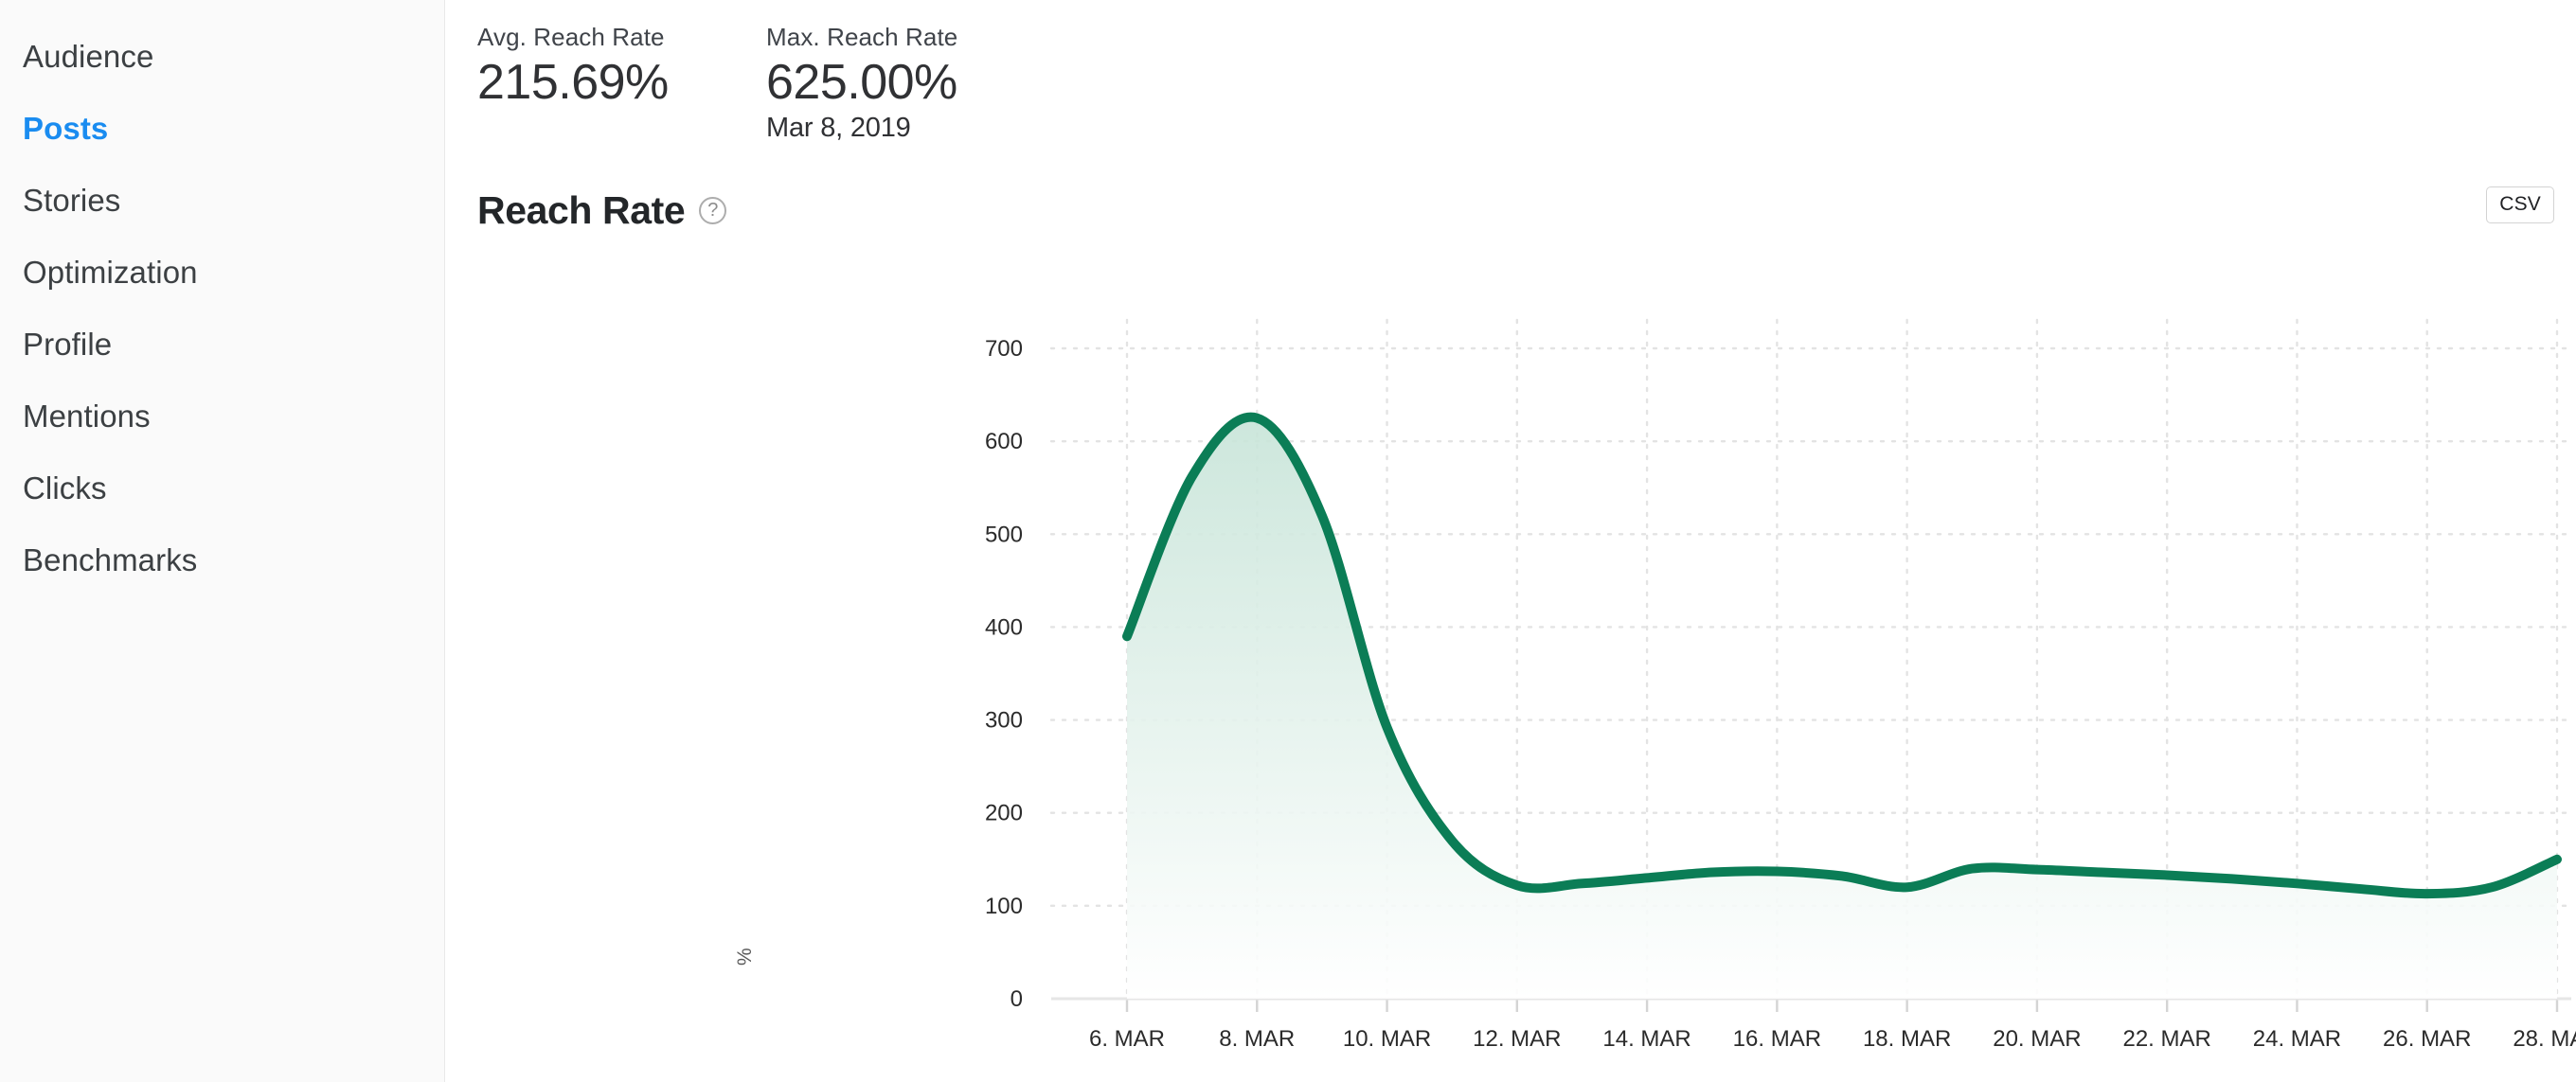 The height and width of the screenshot is (1082, 2576). I want to click on page-title: Reach Rate, so click(581, 209).